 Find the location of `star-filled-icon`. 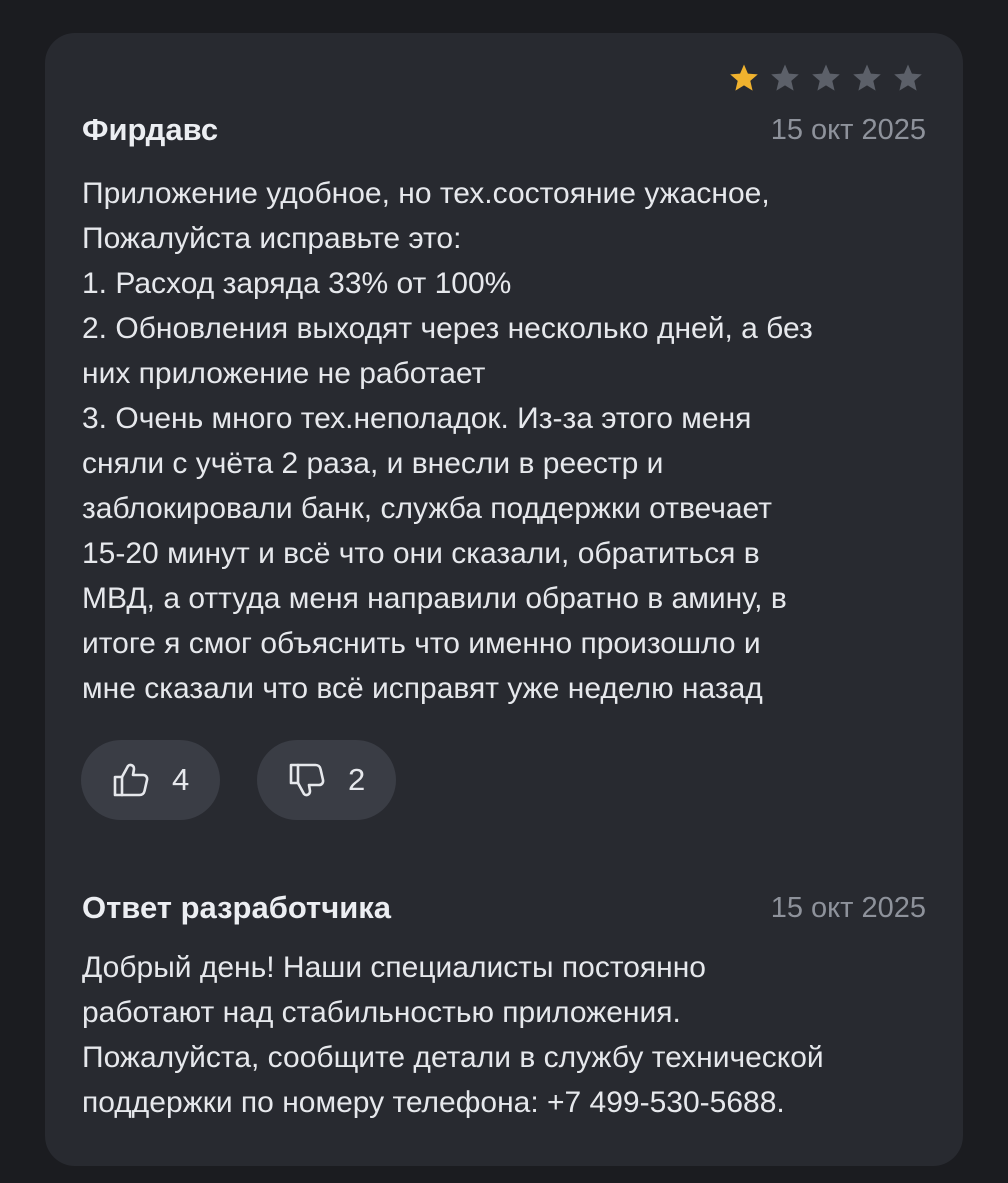

star-filled-icon is located at coordinates (744, 78).